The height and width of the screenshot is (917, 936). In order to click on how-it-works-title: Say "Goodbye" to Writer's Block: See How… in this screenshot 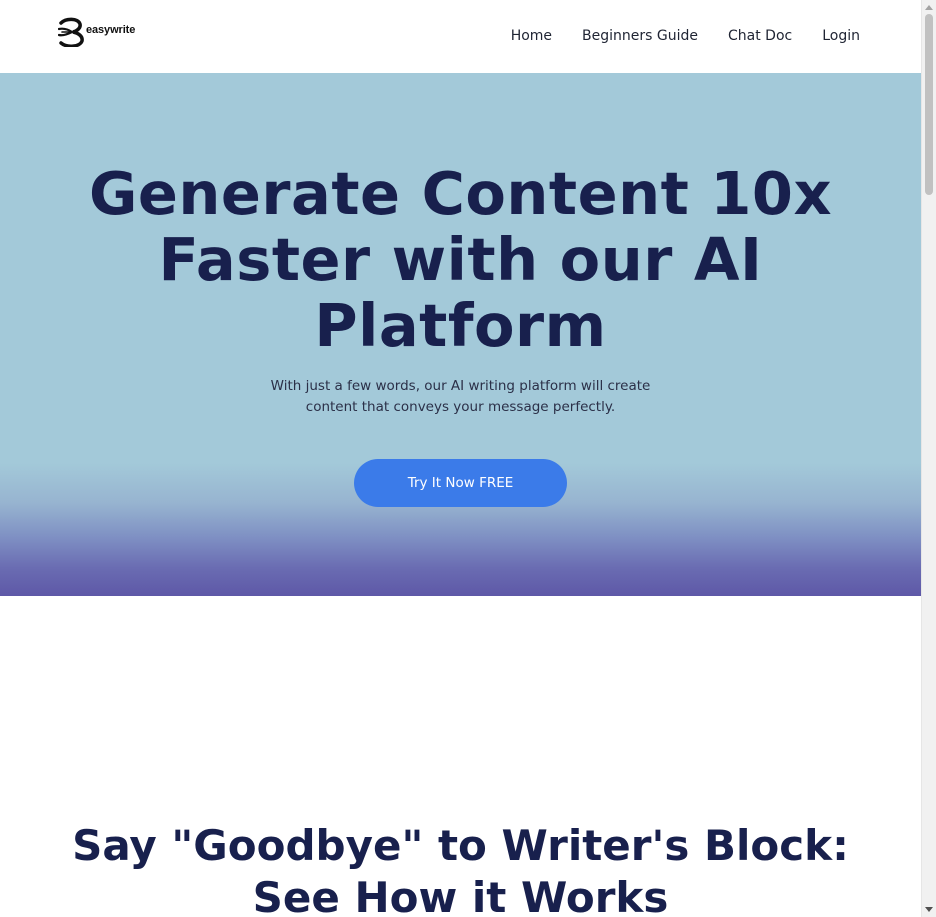, I will do `click(460, 869)`.